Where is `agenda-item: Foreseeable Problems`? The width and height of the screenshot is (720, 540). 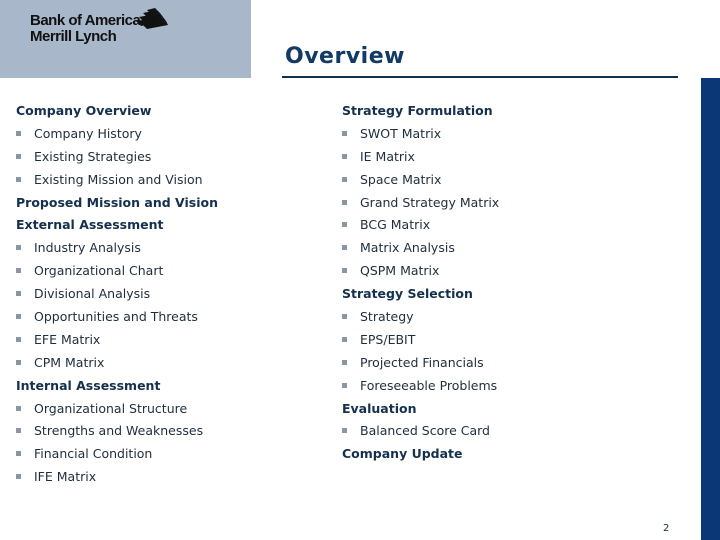 agenda-item: Foreseeable Problems is located at coordinates (420, 386).